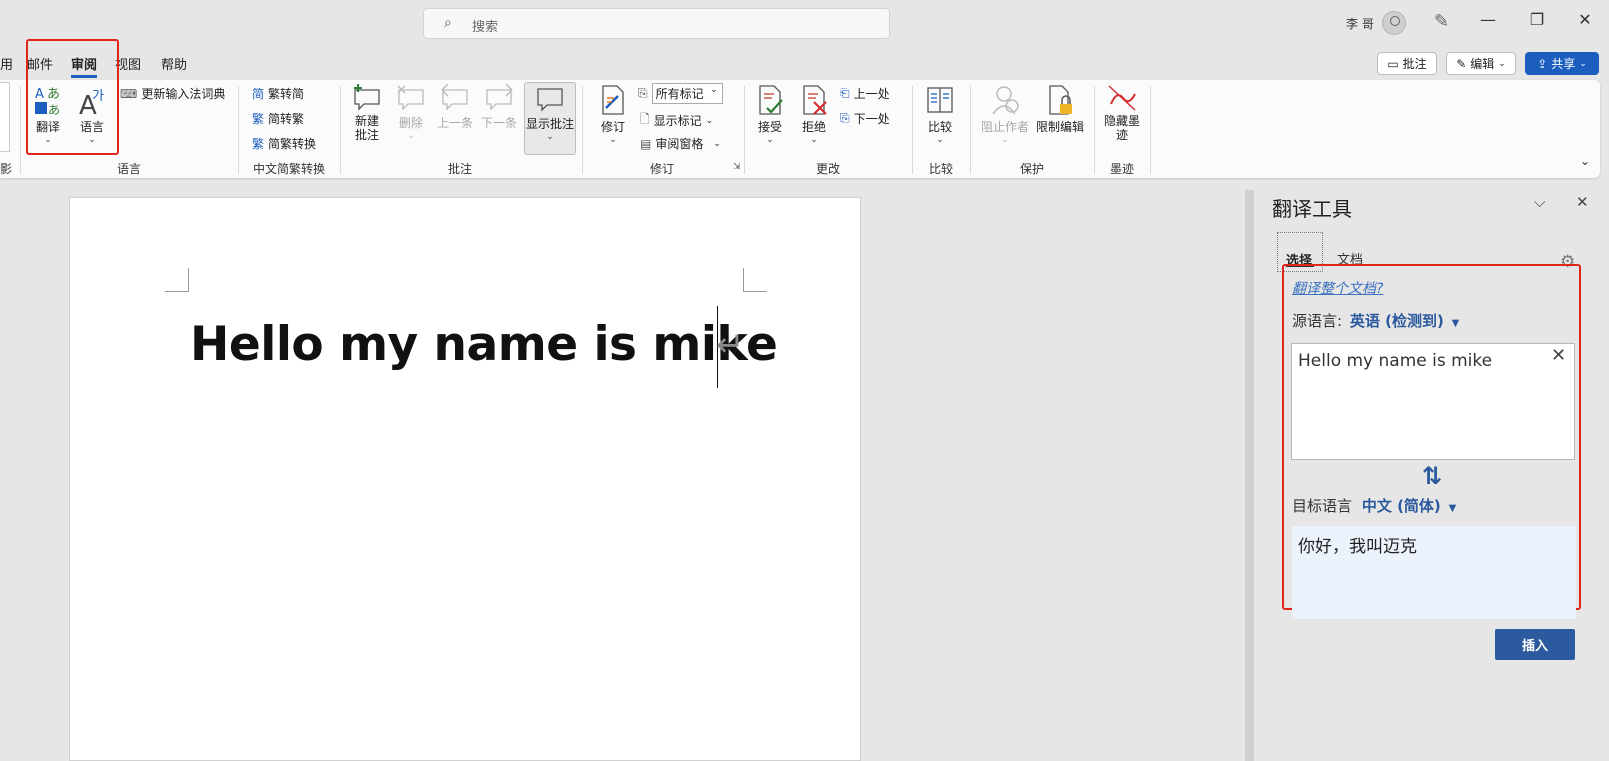 Image resolution: width=1609 pixels, height=761 pixels. Describe the element at coordinates (1395, 361) in the screenshot. I see `source-text: Hello my name is mike` at that location.